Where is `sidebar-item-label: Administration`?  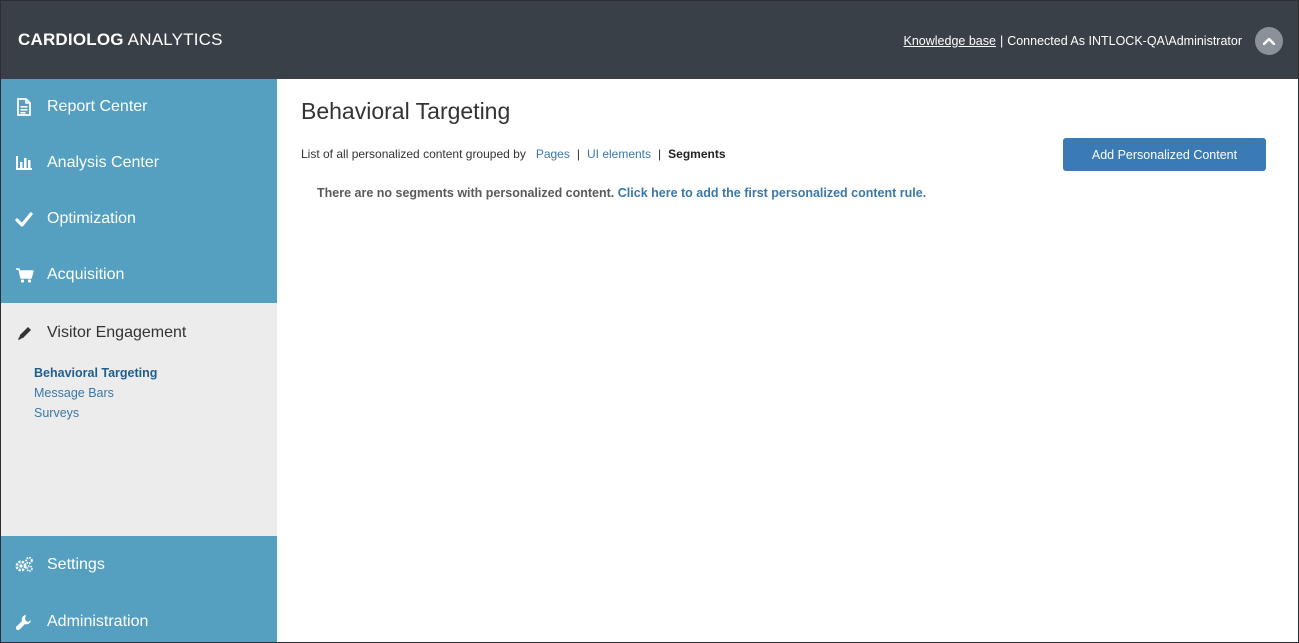
sidebar-item-label: Administration is located at coordinates (98, 621).